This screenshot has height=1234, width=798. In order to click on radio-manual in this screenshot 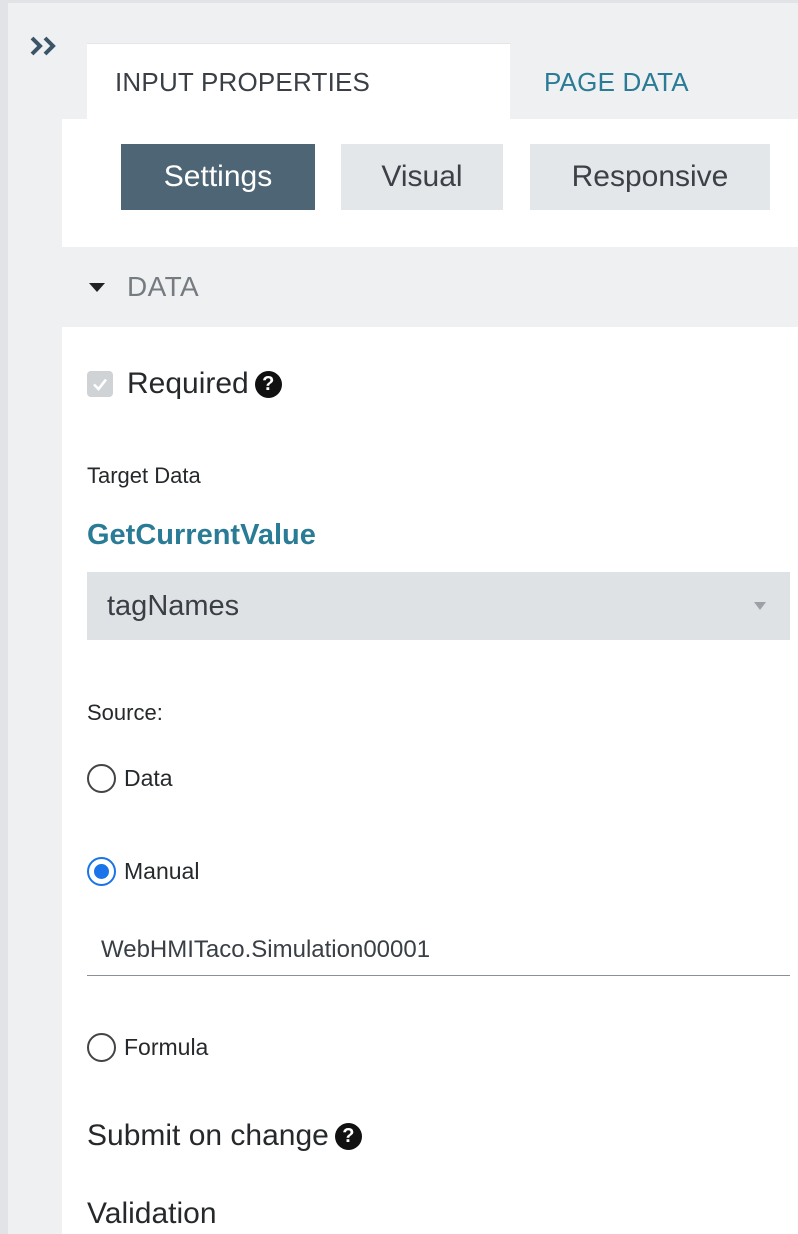, I will do `click(101, 871)`.